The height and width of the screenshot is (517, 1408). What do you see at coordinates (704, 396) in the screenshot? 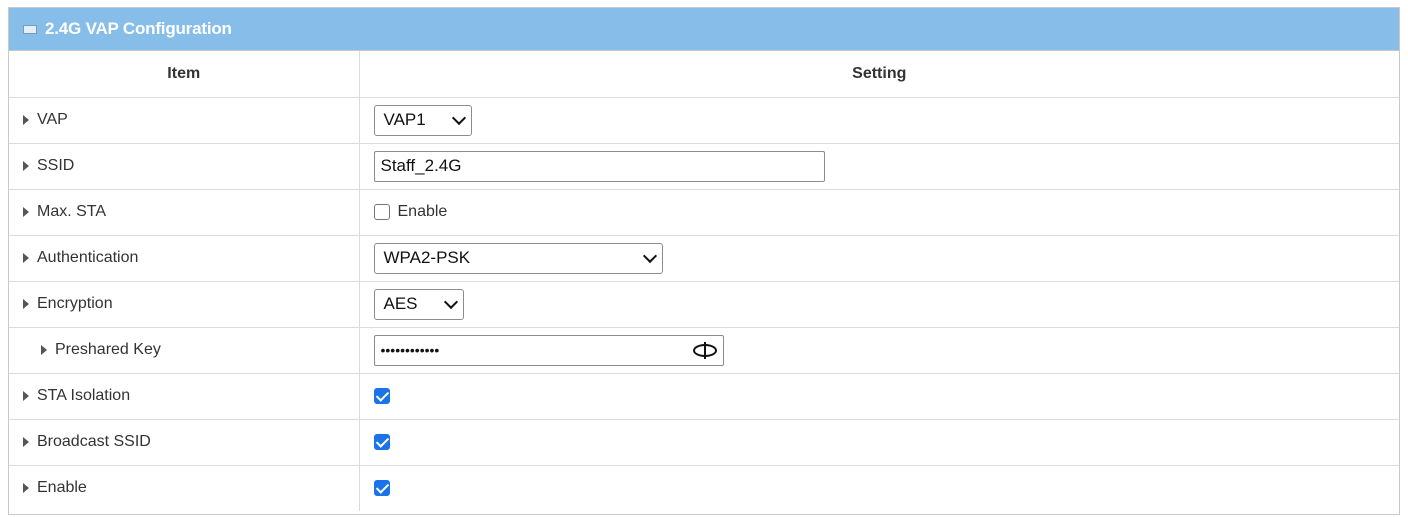
I see `row-sta-isolation: STA Isolation` at bounding box center [704, 396].